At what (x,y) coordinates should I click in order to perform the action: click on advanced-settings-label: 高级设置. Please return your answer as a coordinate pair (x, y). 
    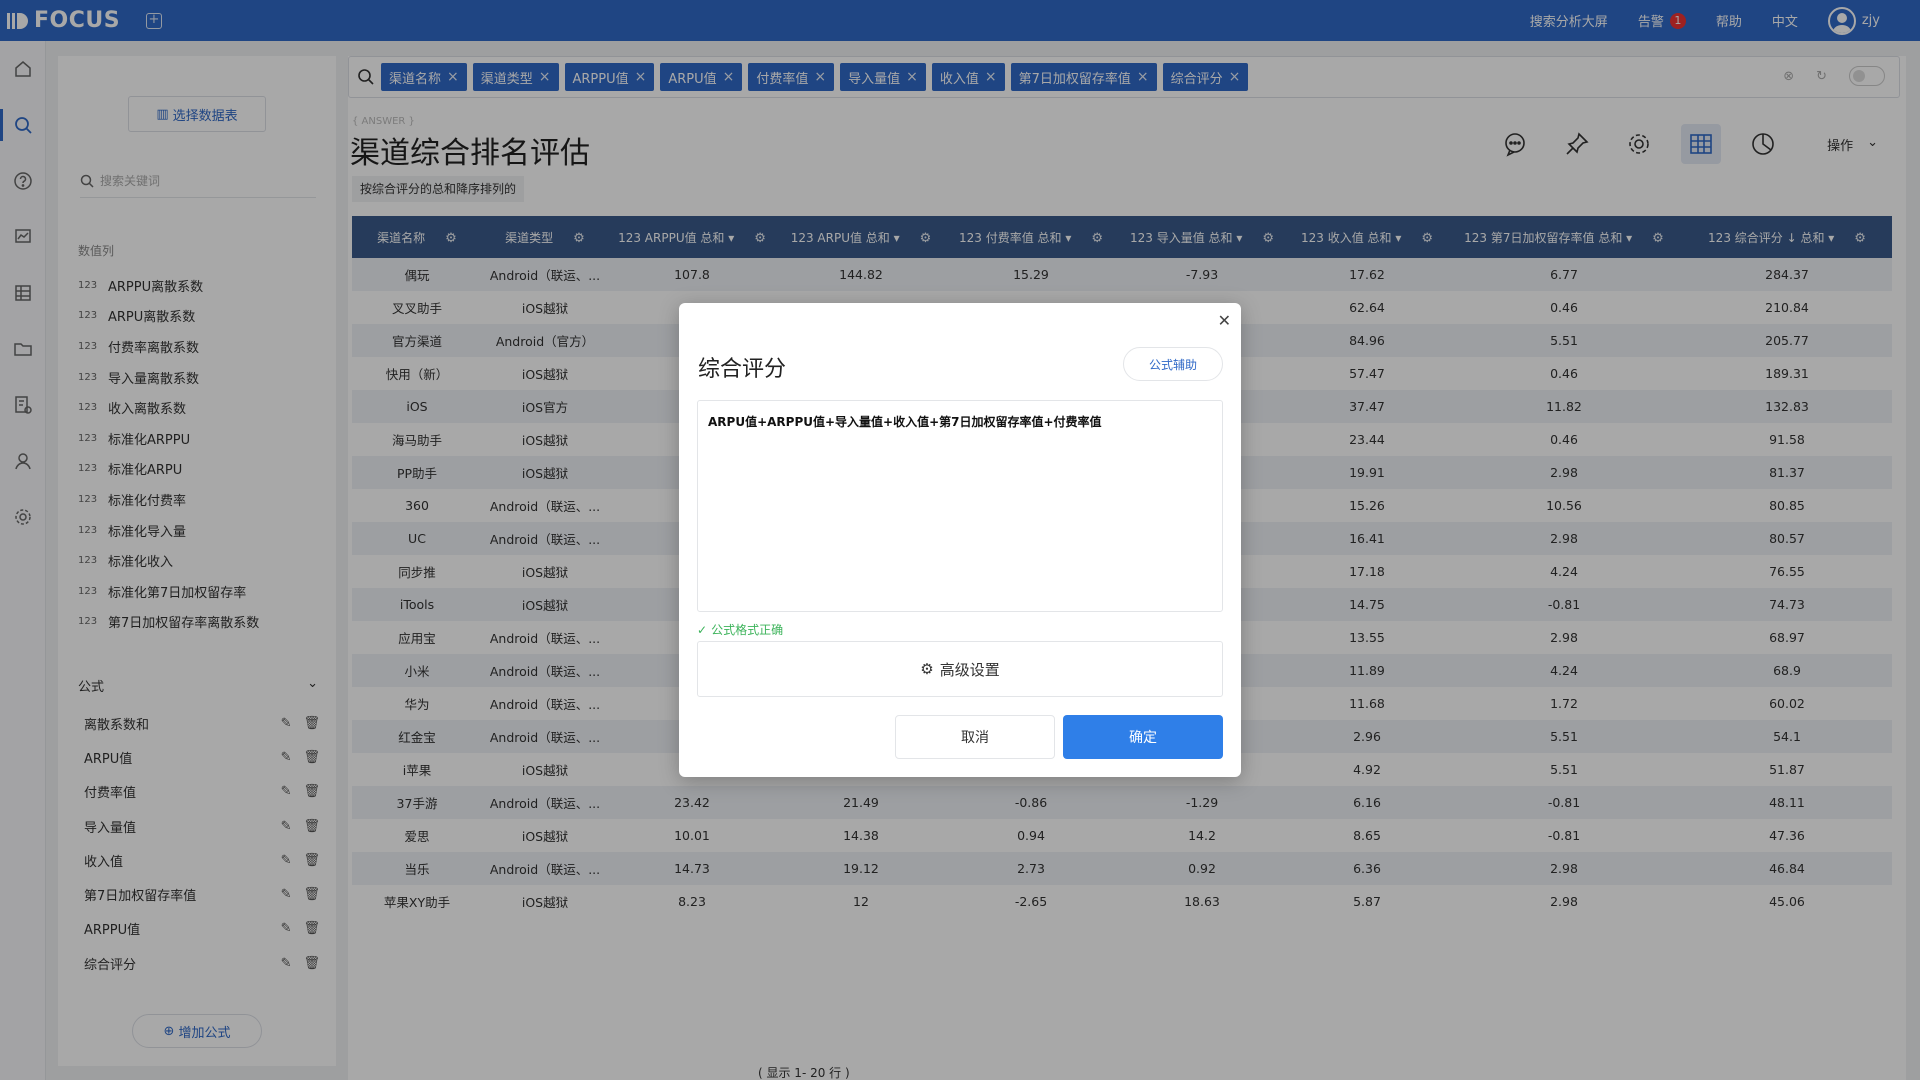
    Looking at the image, I should click on (969, 669).